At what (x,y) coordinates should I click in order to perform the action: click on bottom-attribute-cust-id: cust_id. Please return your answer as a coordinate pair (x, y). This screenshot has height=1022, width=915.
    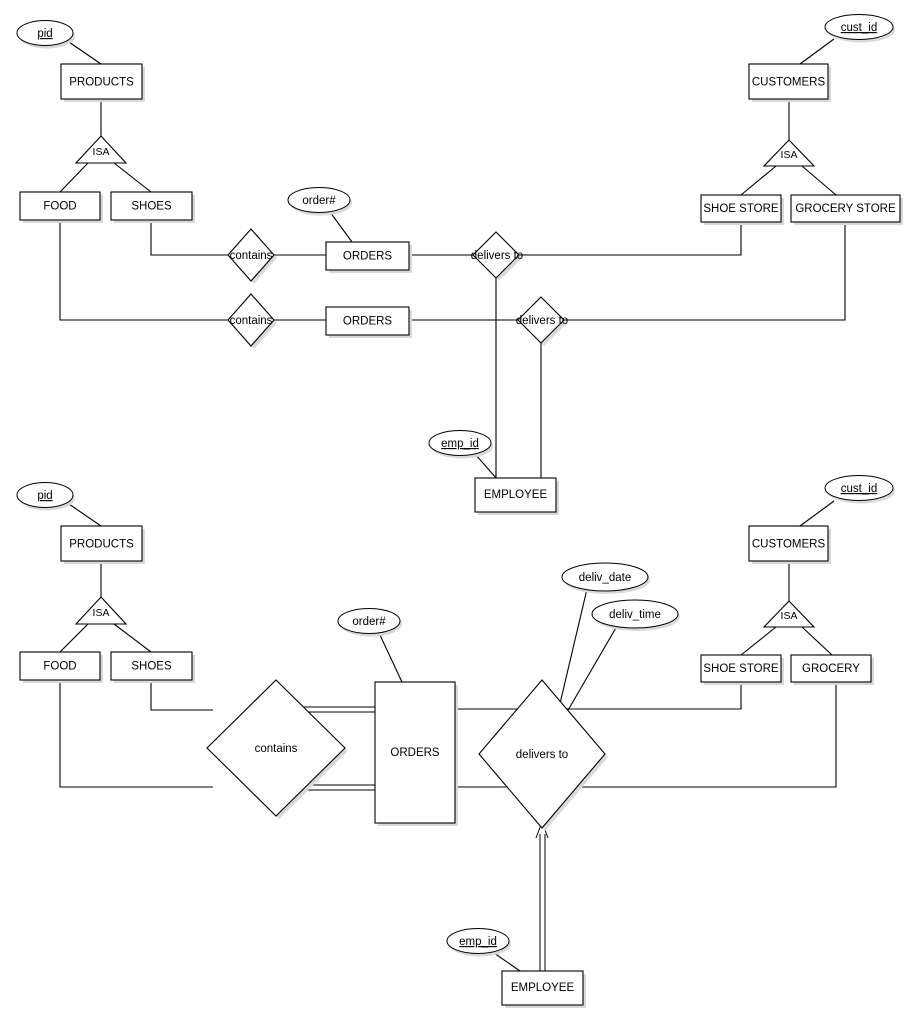
    Looking at the image, I should click on (859, 489).